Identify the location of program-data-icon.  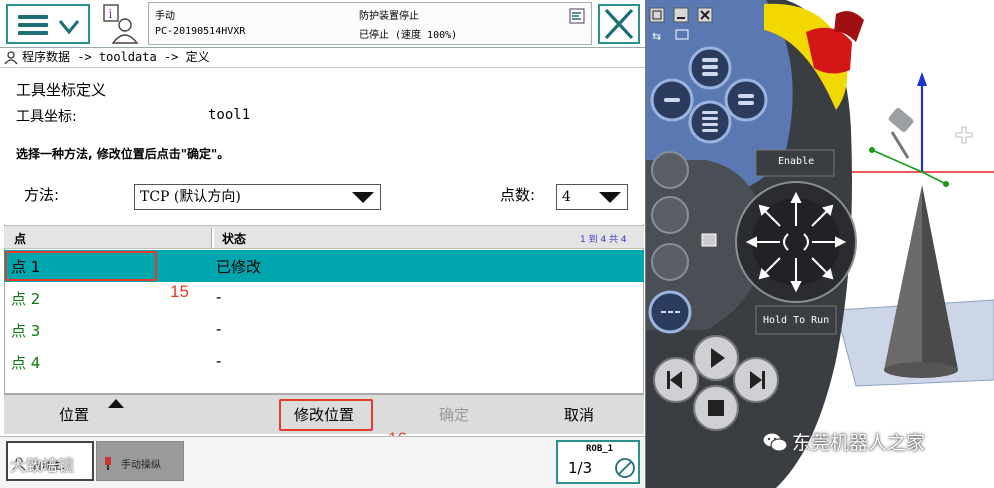
(11, 58).